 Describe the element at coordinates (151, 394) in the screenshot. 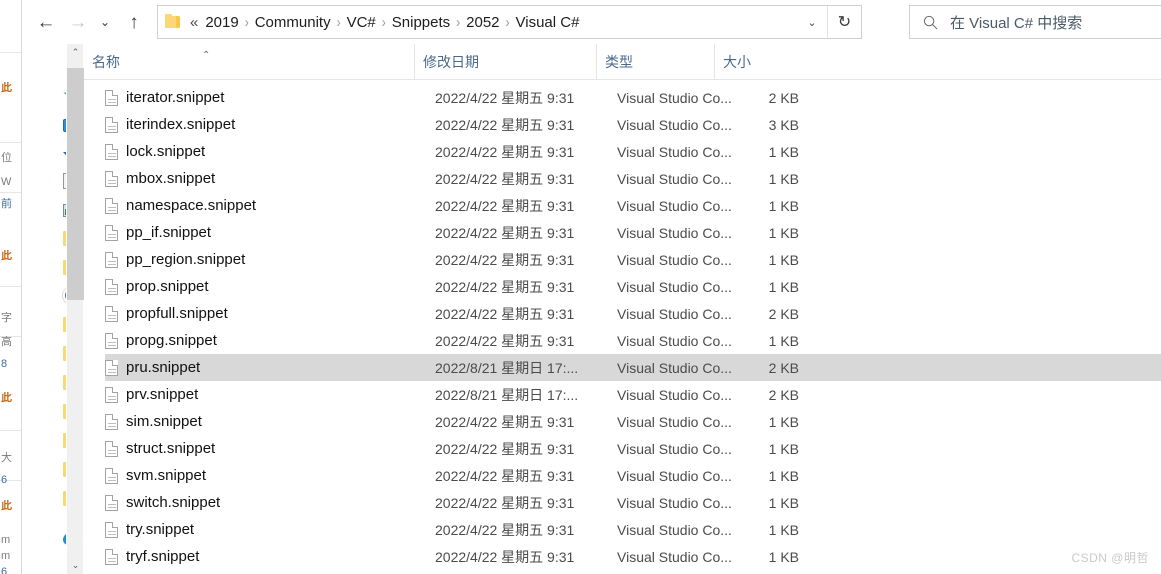

I see `file-name-cell: prv.snippet` at that location.